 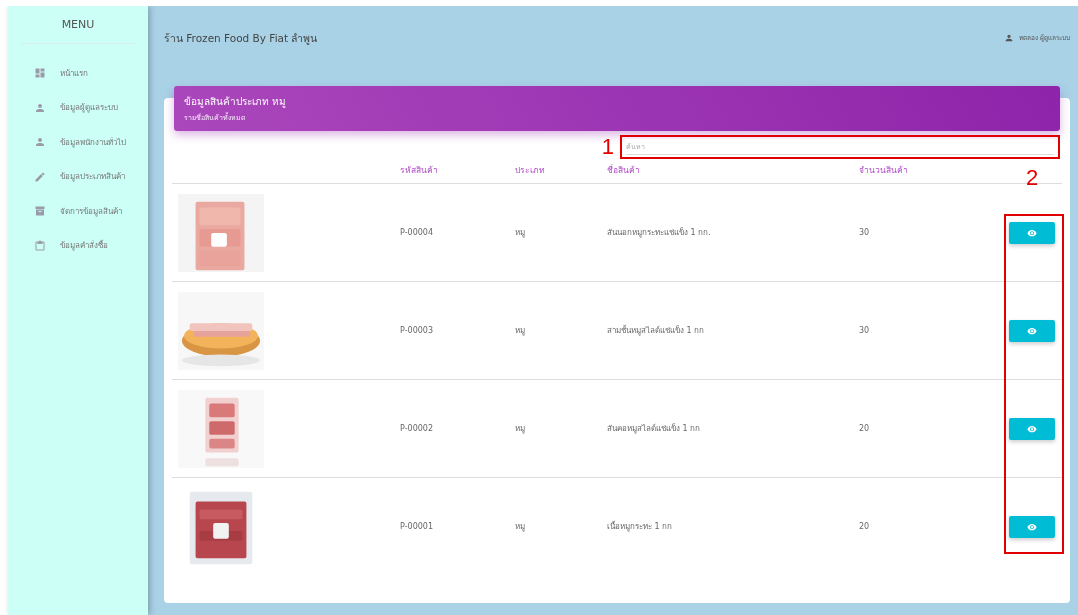 I want to click on annotation-number: 2, so click(x=1032, y=178).